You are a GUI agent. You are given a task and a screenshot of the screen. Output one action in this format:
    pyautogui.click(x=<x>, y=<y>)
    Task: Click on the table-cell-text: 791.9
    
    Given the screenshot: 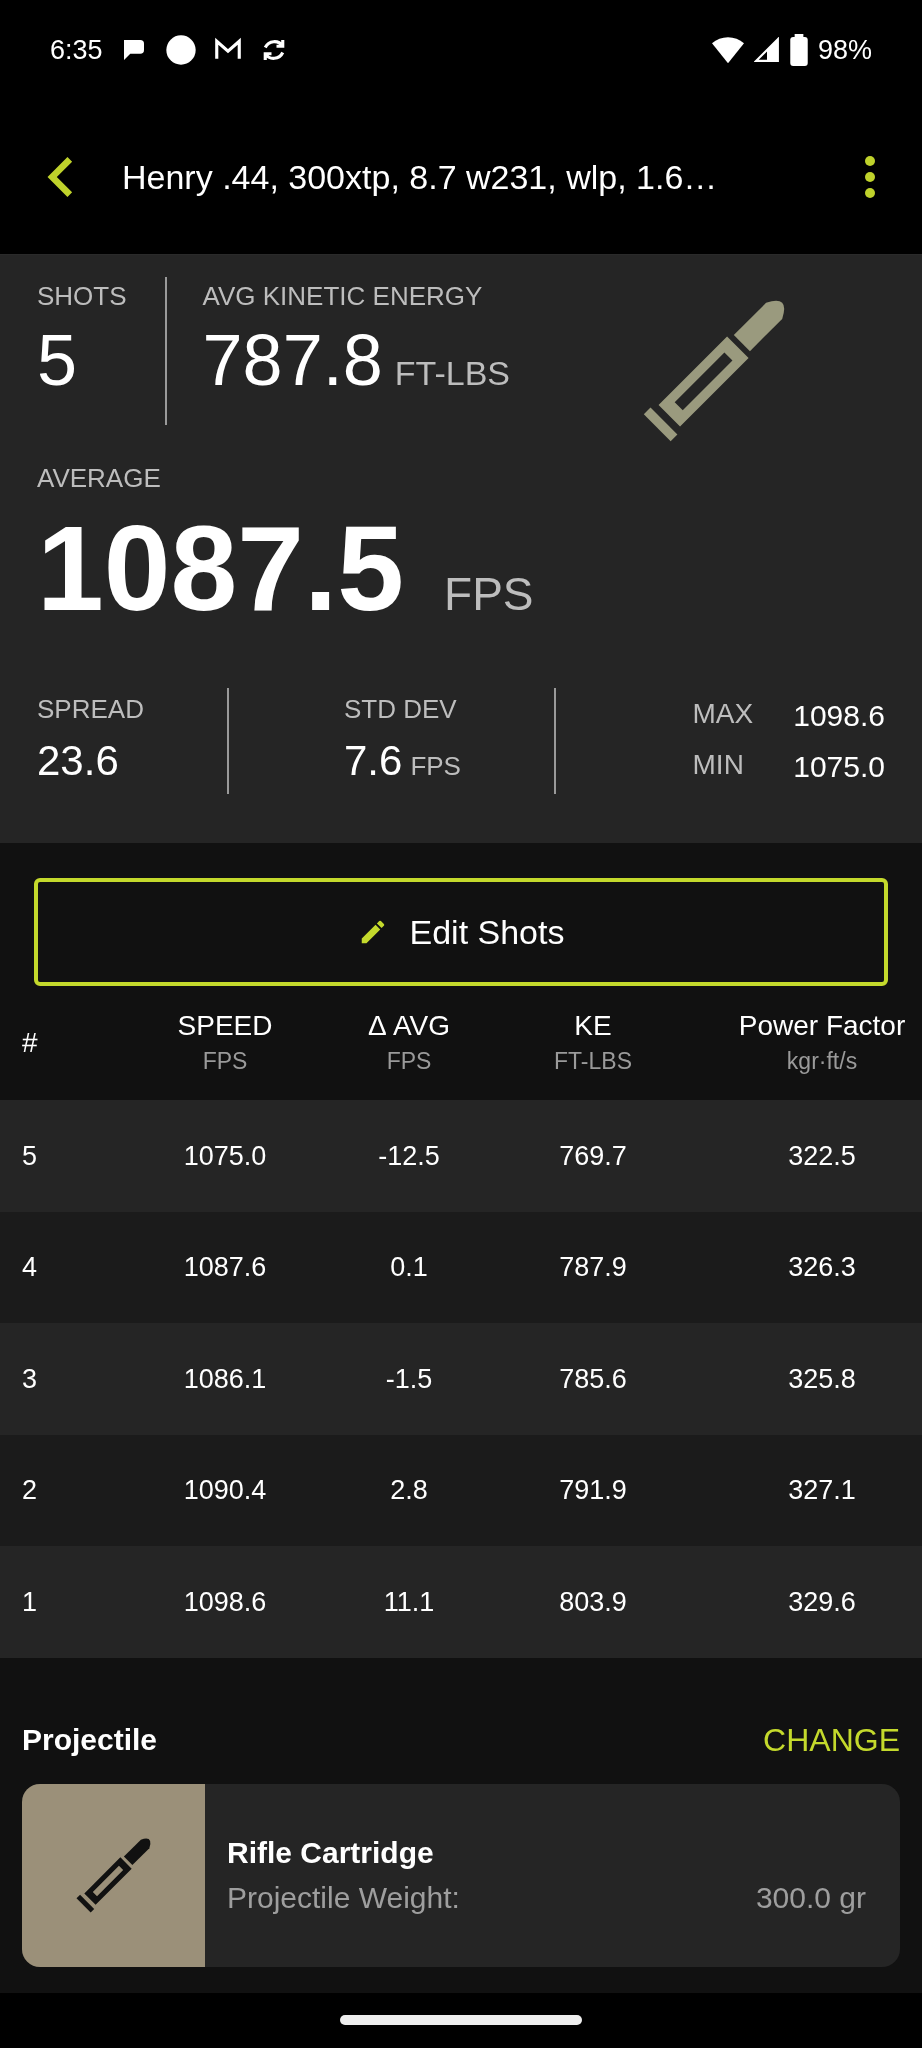 What is the action you would take?
    pyautogui.click(x=593, y=1490)
    